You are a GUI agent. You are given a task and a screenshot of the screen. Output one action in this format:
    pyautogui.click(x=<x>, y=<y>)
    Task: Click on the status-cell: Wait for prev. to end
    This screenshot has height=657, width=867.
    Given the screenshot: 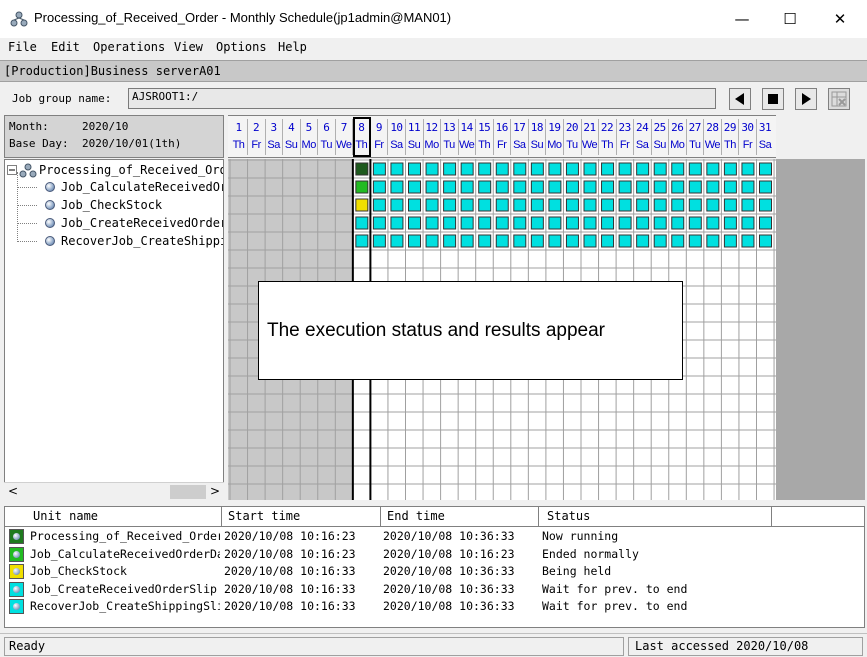 What is the action you would take?
    pyautogui.click(x=615, y=606)
    